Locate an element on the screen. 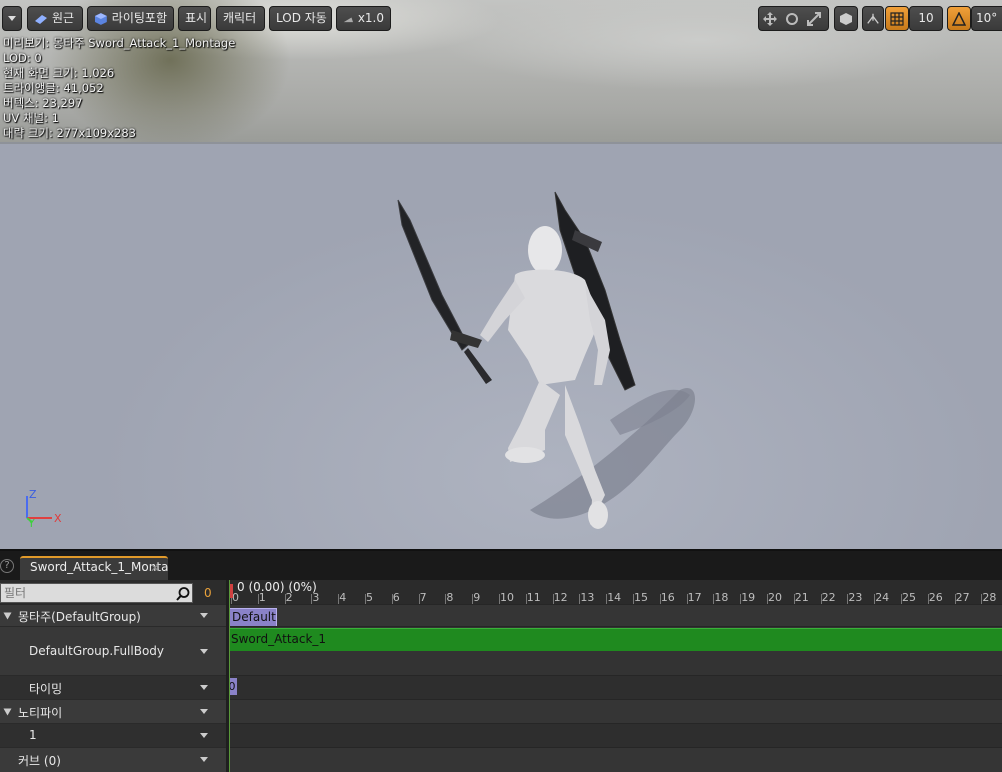  ruler-tick-label: 6 is located at coordinates (396, 597).